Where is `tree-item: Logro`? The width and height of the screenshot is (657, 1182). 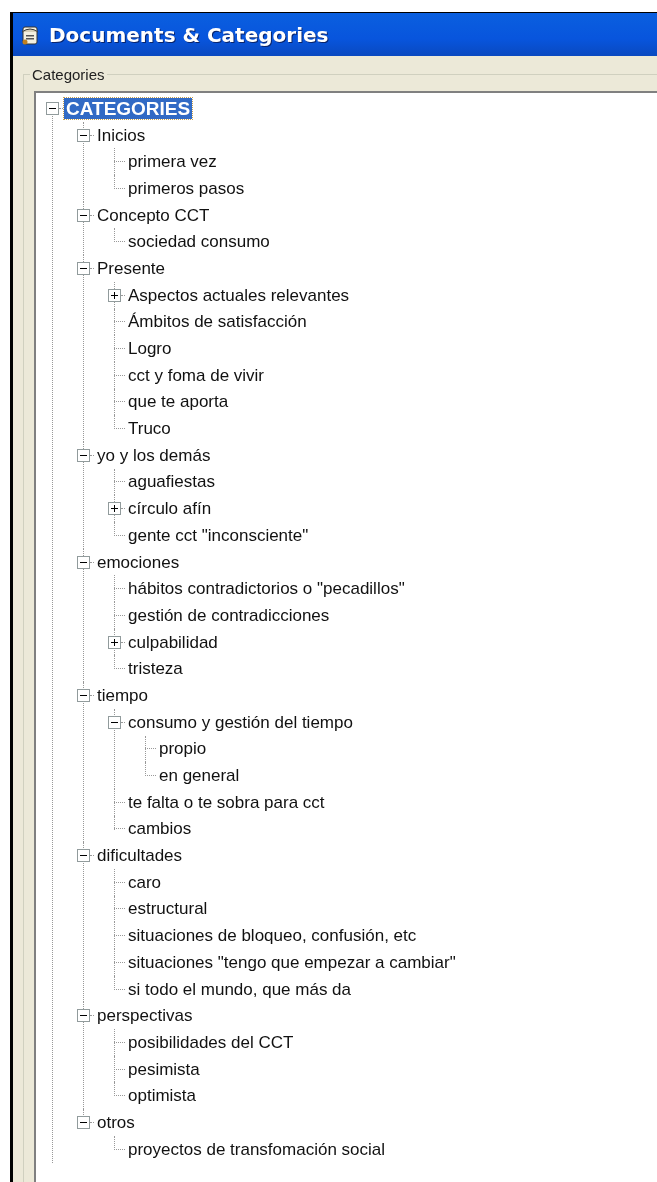
tree-item: Logro is located at coordinates (150, 349).